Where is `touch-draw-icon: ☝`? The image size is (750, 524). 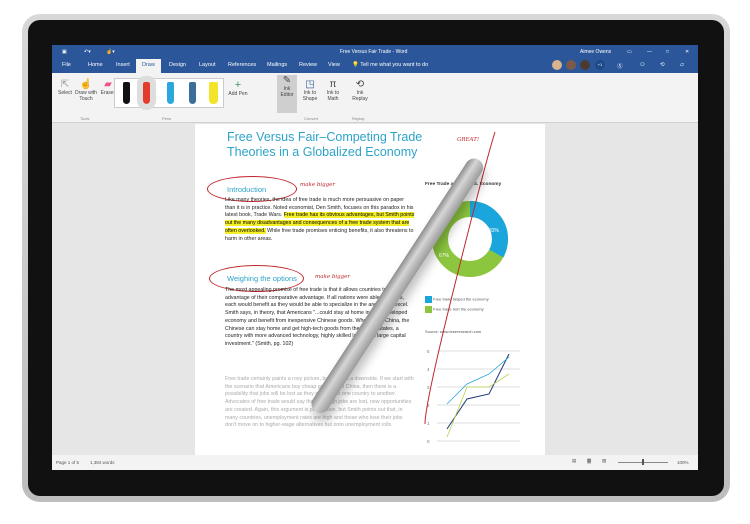 touch-draw-icon: ☝ is located at coordinates (86, 84).